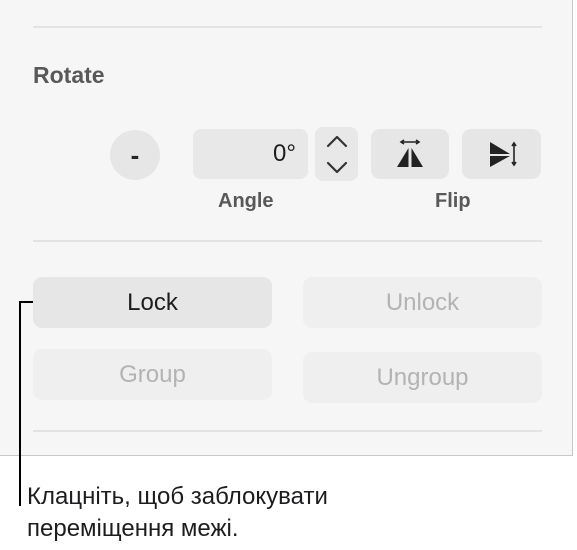 Image resolution: width=577 pixels, height=550 pixels. What do you see at coordinates (284, 153) in the screenshot?
I see `angle-value: 0°` at bounding box center [284, 153].